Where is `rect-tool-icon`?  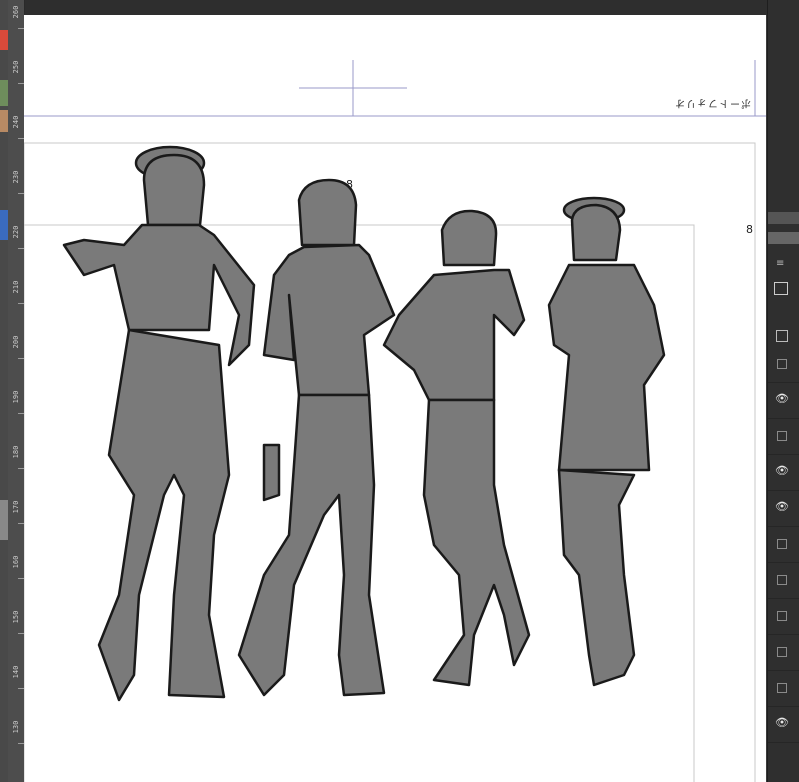 rect-tool-icon is located at coordinates (781, 288).